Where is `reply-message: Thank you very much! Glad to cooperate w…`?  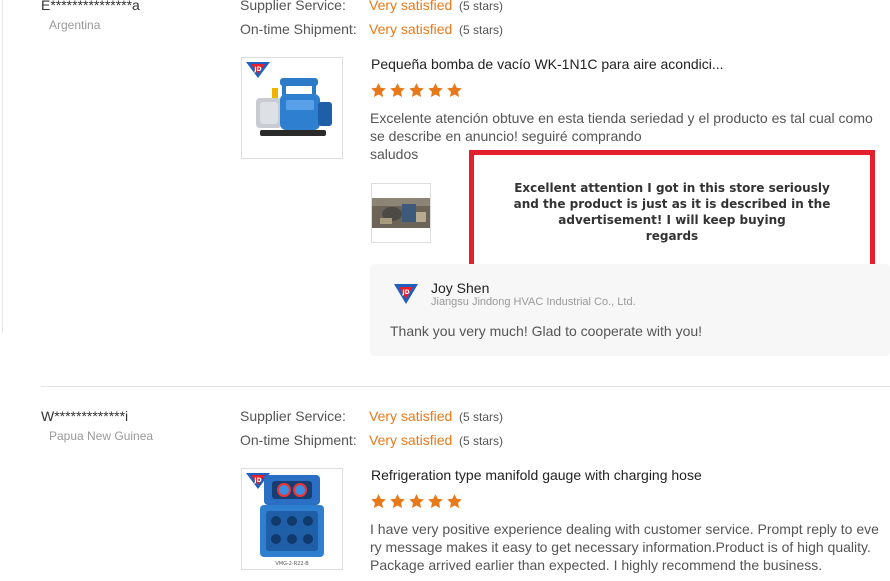 reply-message: Thank you very much! Glad to cooperate w… is located at coordinates (546, 331).